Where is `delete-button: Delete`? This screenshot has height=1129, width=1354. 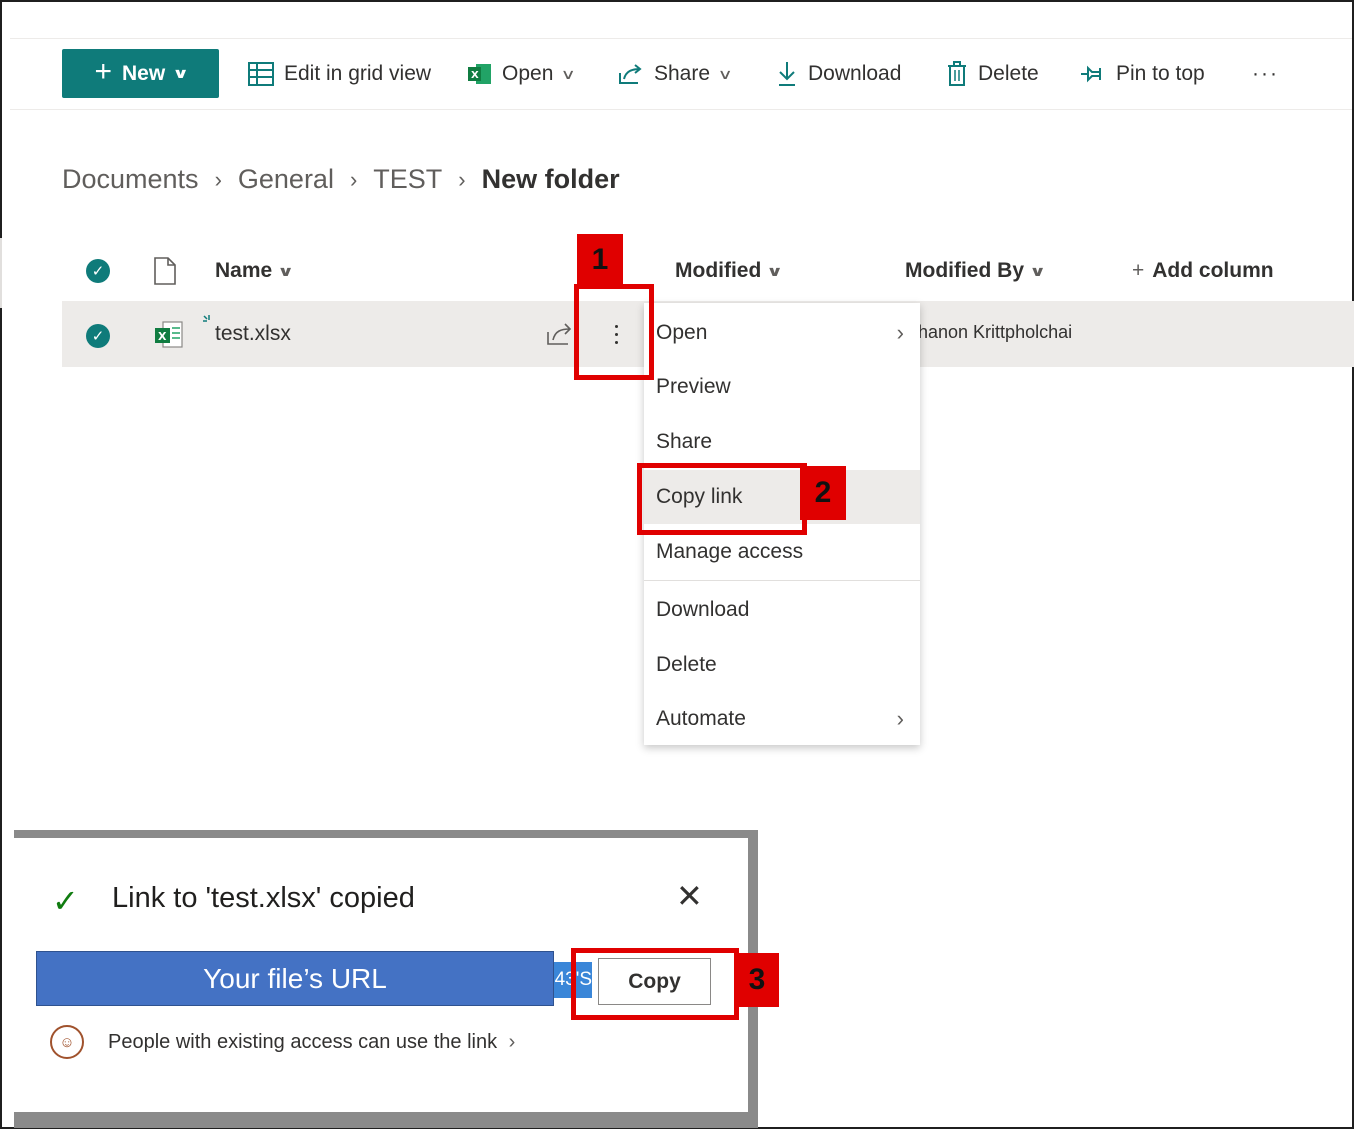
delete-button: Delete is located at coordinates (992, 74).